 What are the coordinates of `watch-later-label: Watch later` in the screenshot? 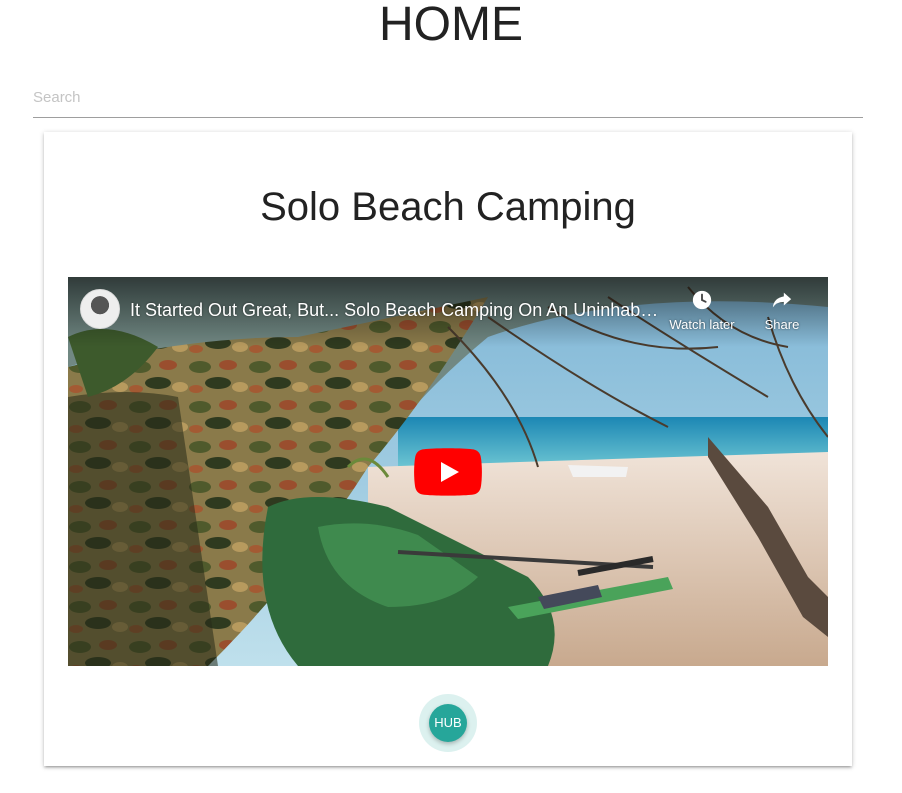 It's located at (702, 324).